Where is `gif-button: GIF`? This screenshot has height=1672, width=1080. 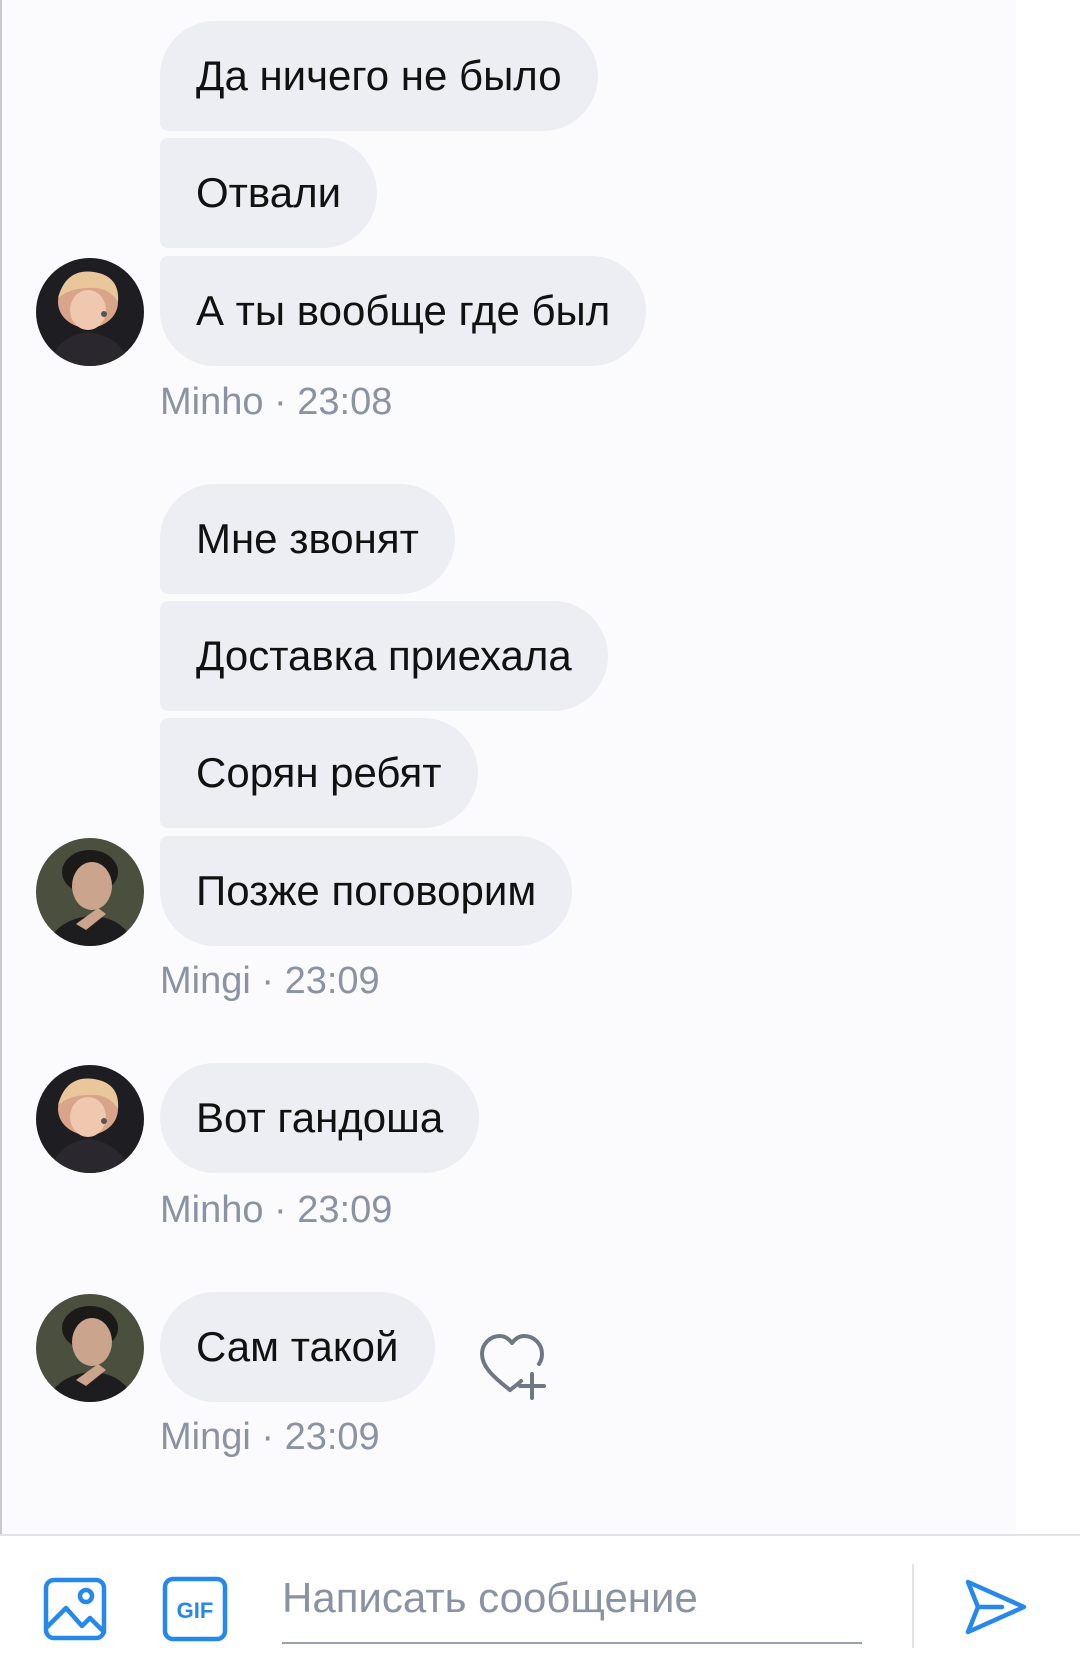 gif-button: GIF is located at coordinates (195, 1609).